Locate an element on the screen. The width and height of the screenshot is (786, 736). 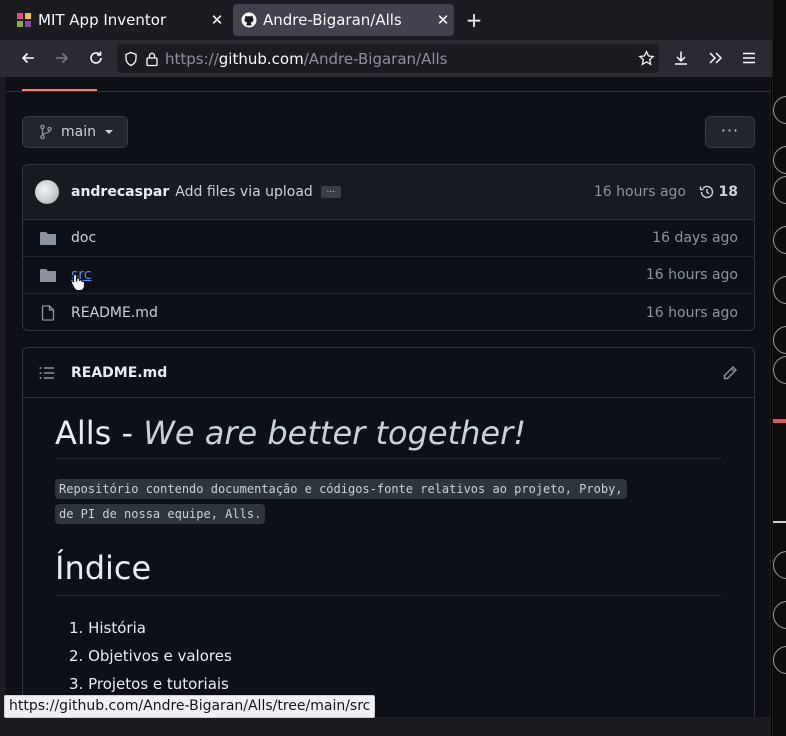
commit-count: 18 is located at coordinates (728, 192).